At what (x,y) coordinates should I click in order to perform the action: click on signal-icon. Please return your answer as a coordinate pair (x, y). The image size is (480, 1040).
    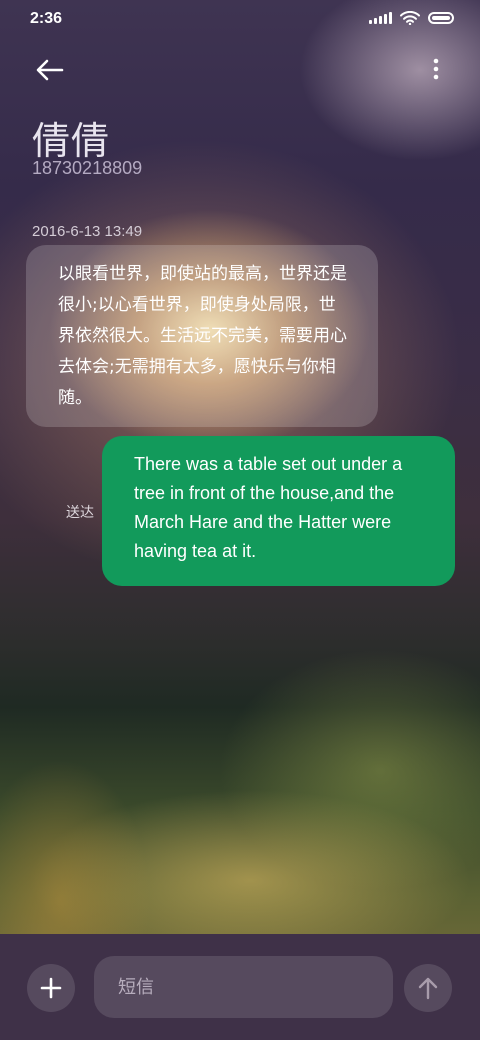
    Looking at the image, I should click on (380, 18).